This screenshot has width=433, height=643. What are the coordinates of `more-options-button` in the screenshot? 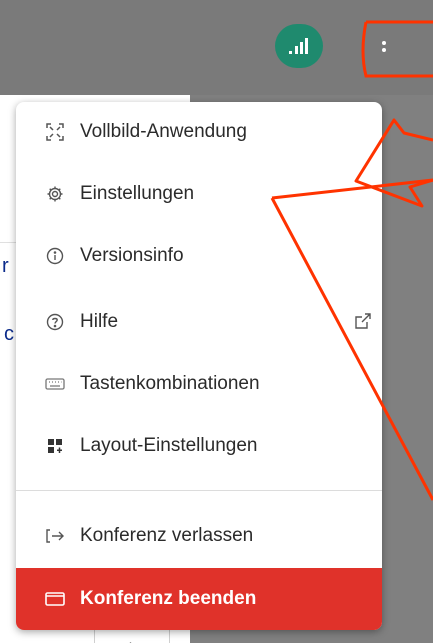 It's located at (384, 47).